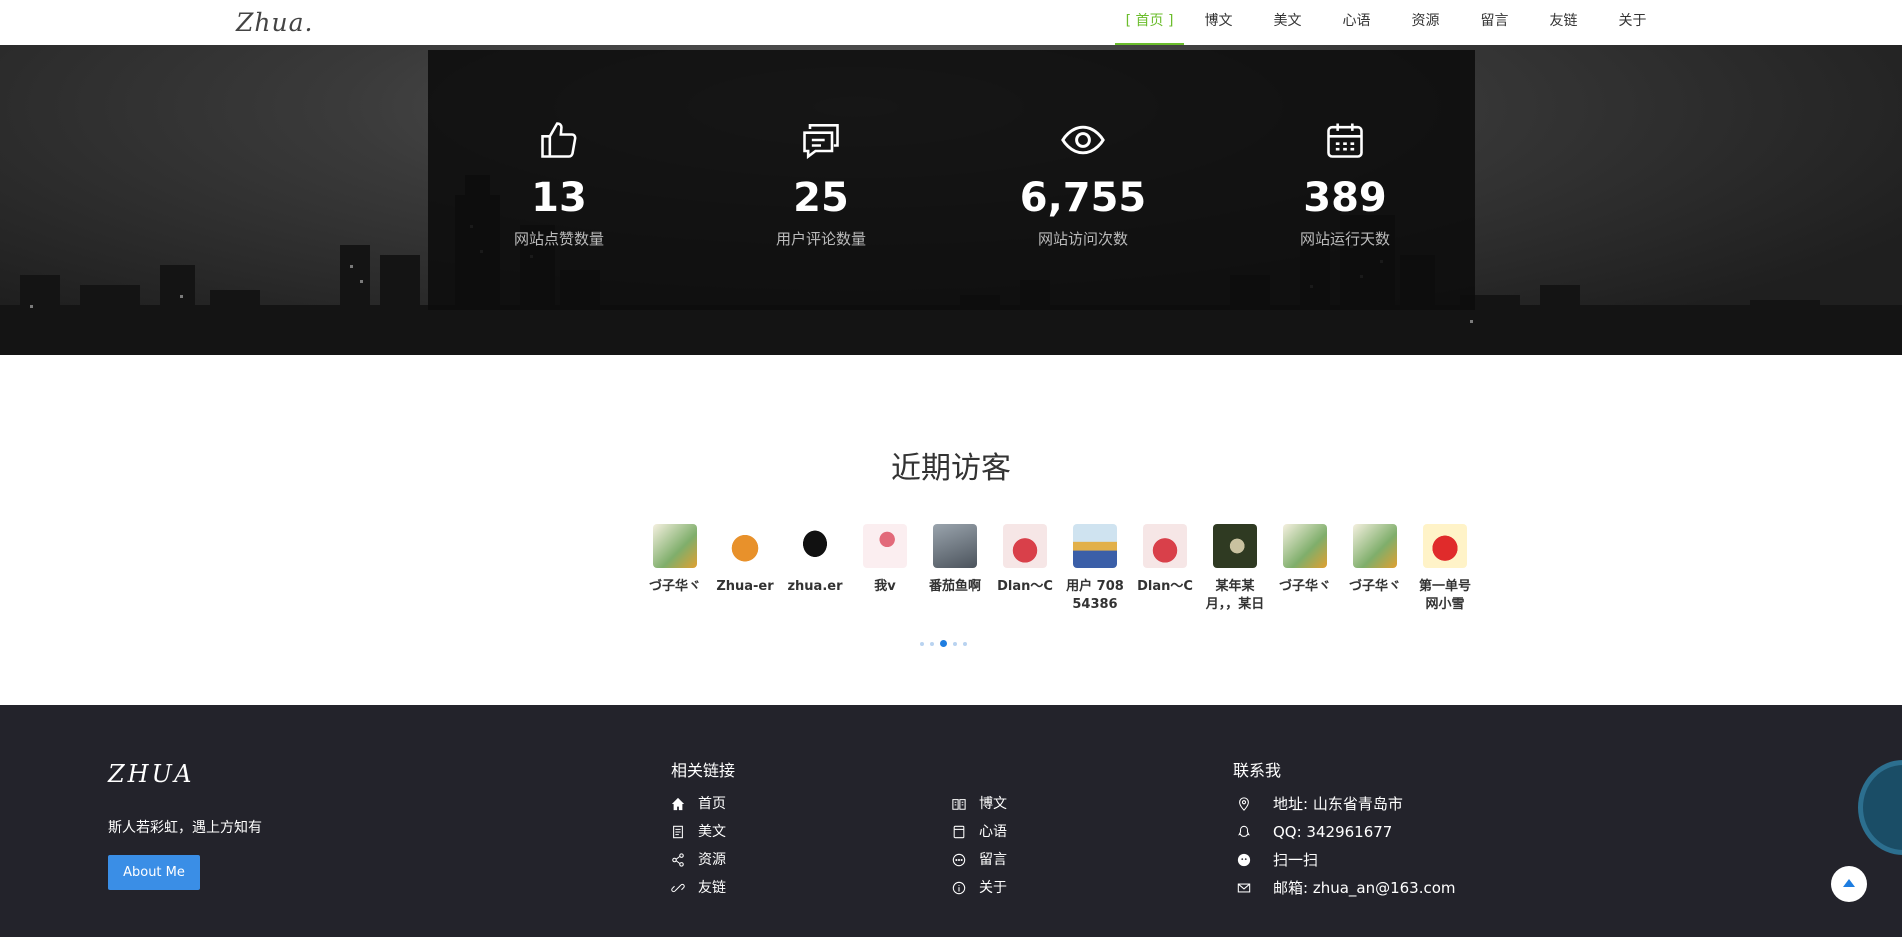 This screenshot has width=1902, height=937. I want to click on nav-item-essays: 美文, so click(1287, 22).